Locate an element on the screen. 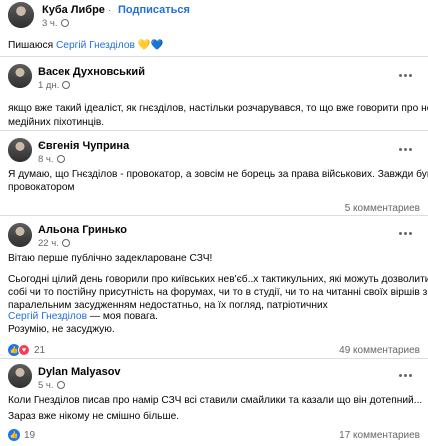 This screenshot has width=428, height=446. like-icon: 👍 is located at coordinates (14, 435).